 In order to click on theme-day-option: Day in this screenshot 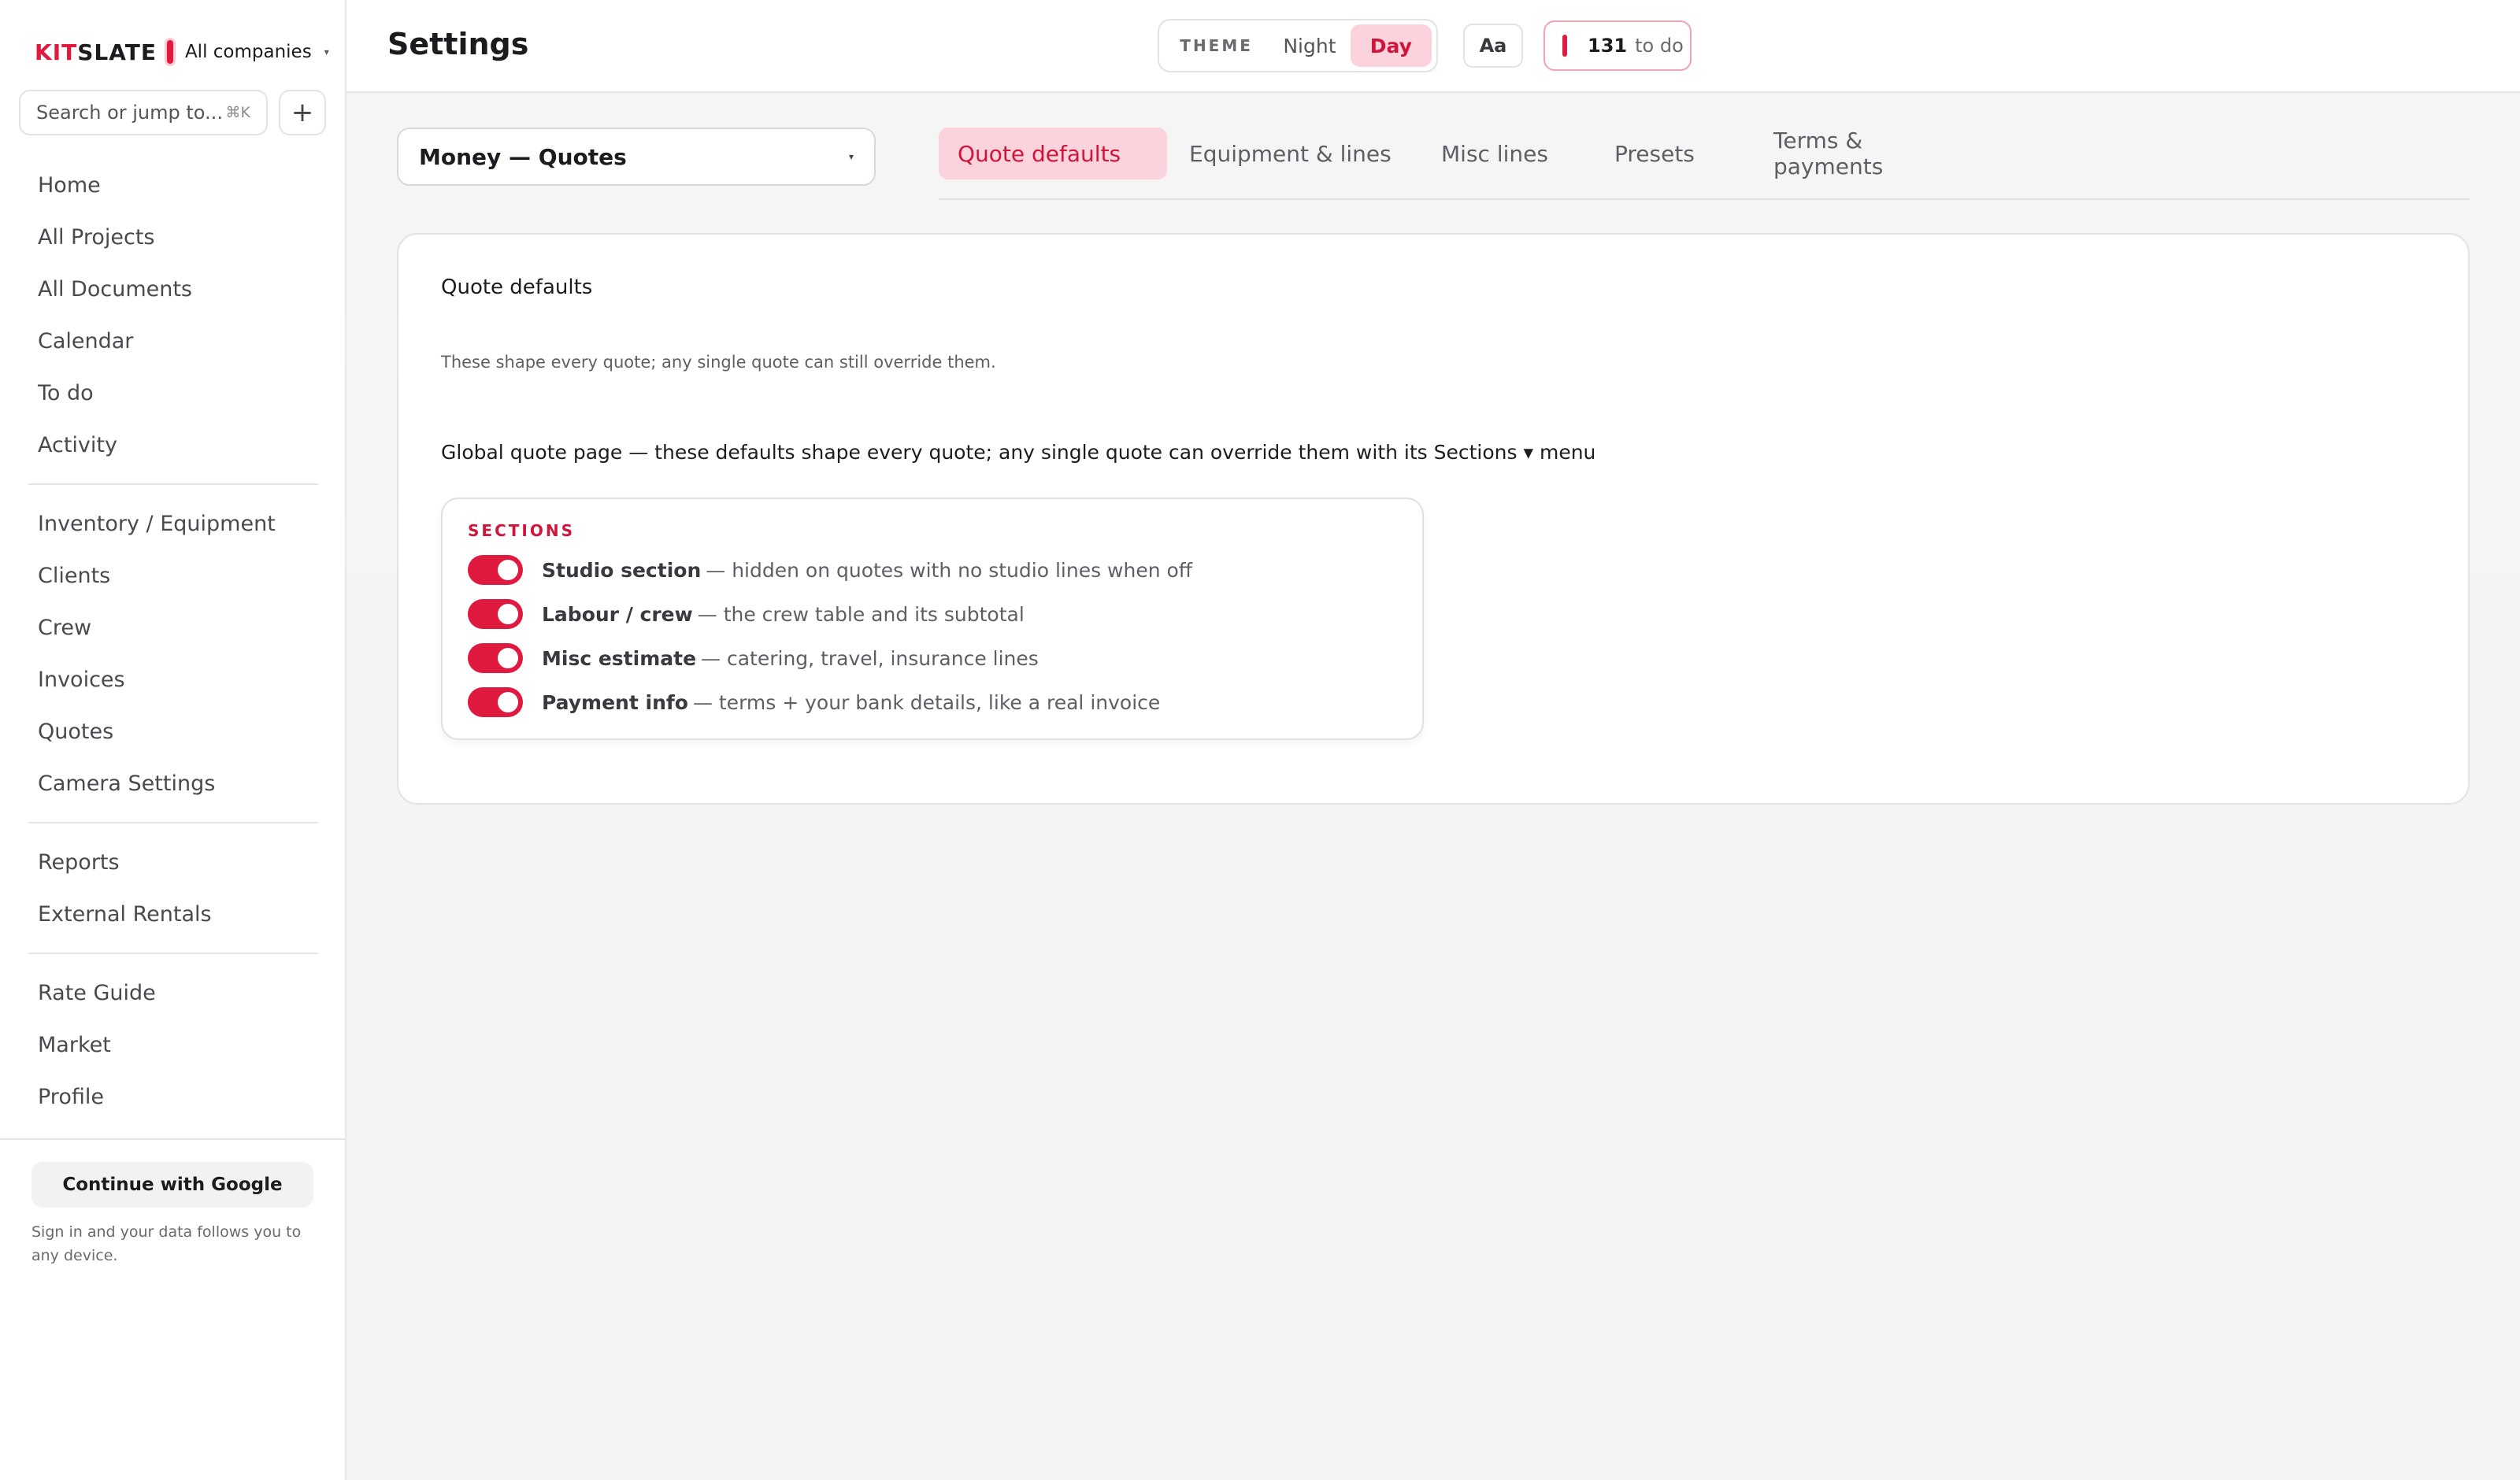, I will do `click(1391, 45)`.